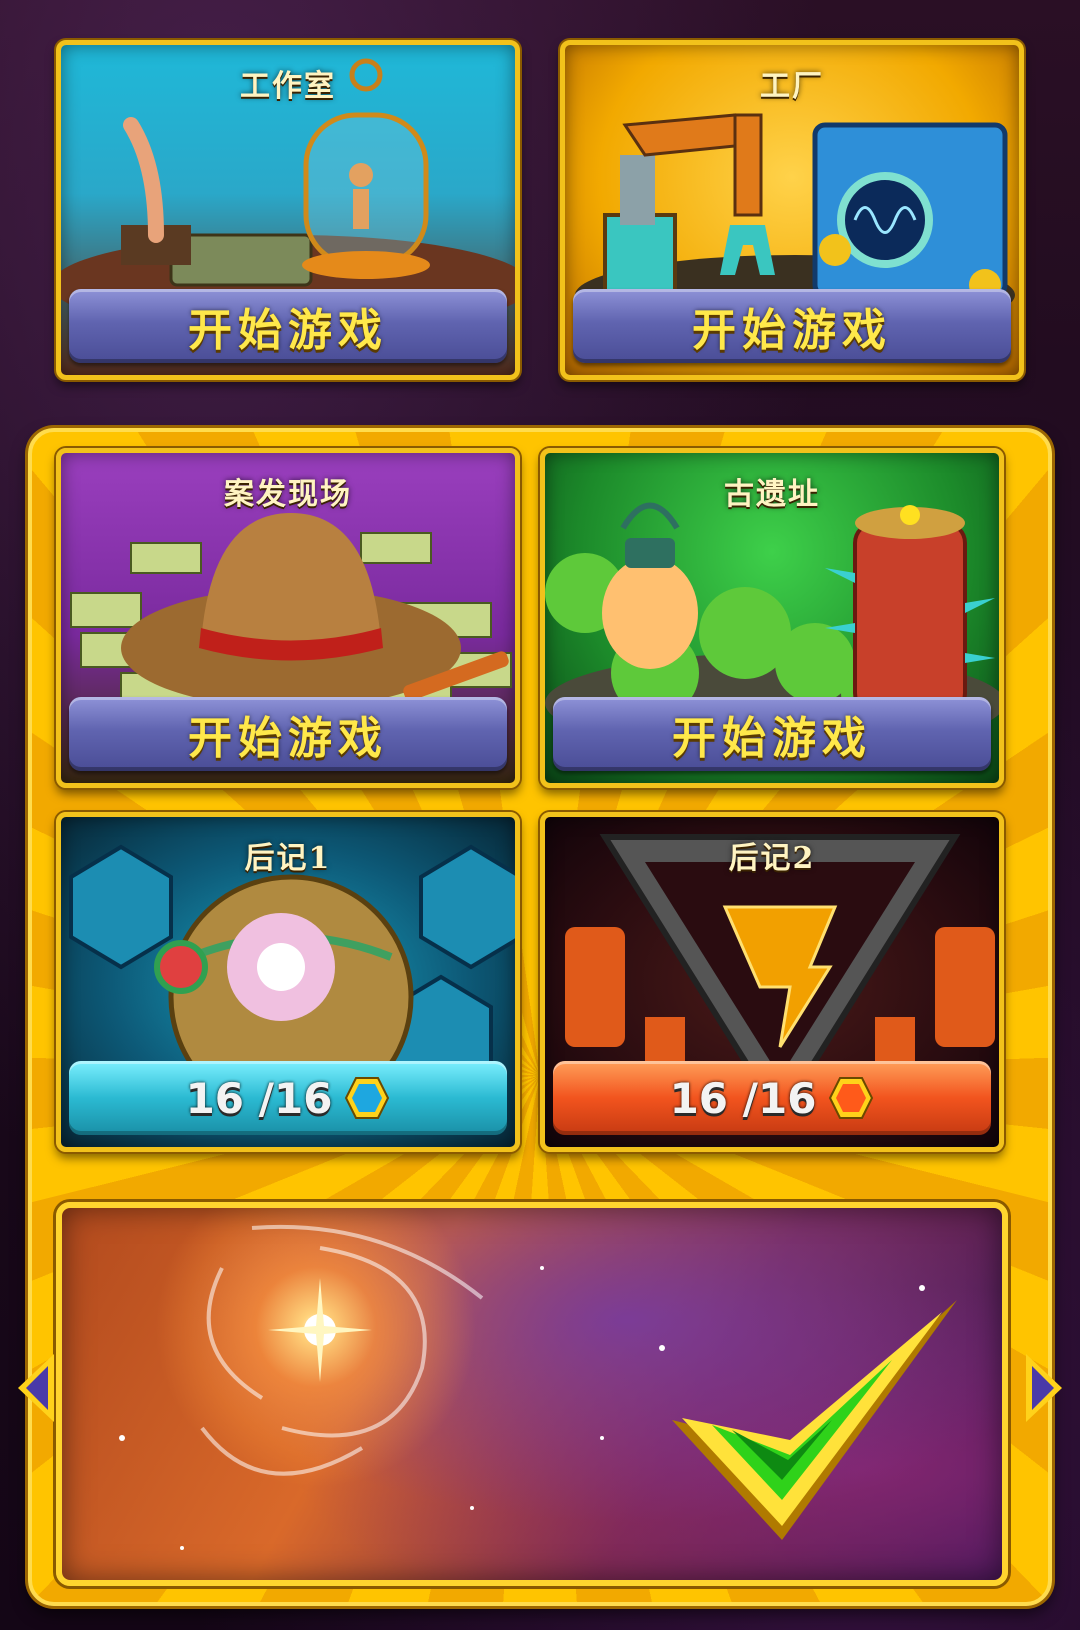 This screenshot has width=1080, height=1630. I want to click on next-arrow-button, so click(1044, 1388).